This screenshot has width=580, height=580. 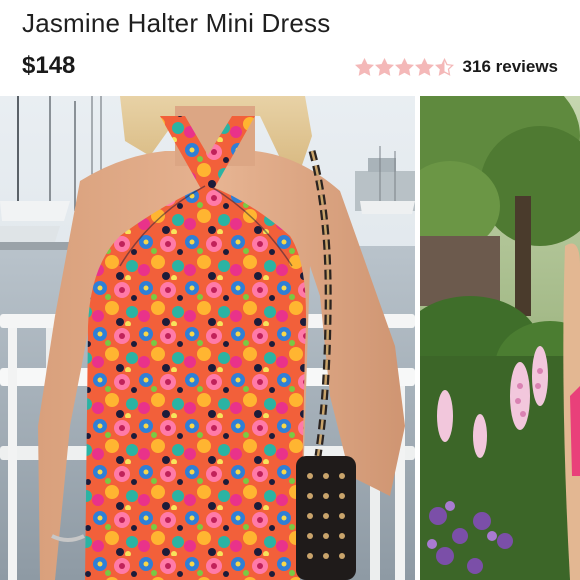 What do you see at coordinates (456, 67) in the screenshot?
I see `product-rating: 316 reviews` at bounding box center [456, 67].